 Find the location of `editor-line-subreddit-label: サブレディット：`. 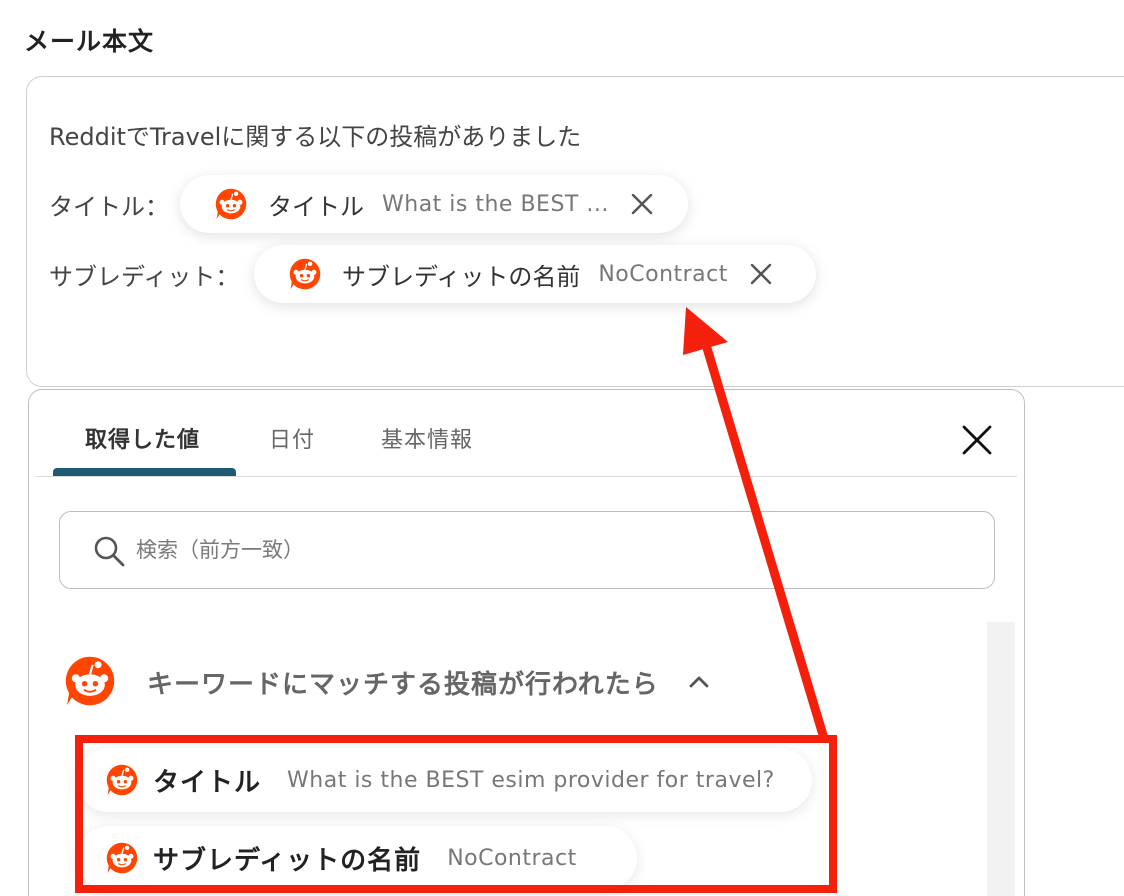

editor-line-subreddit-label: サブレディット： is located at coordinates (144, 277).